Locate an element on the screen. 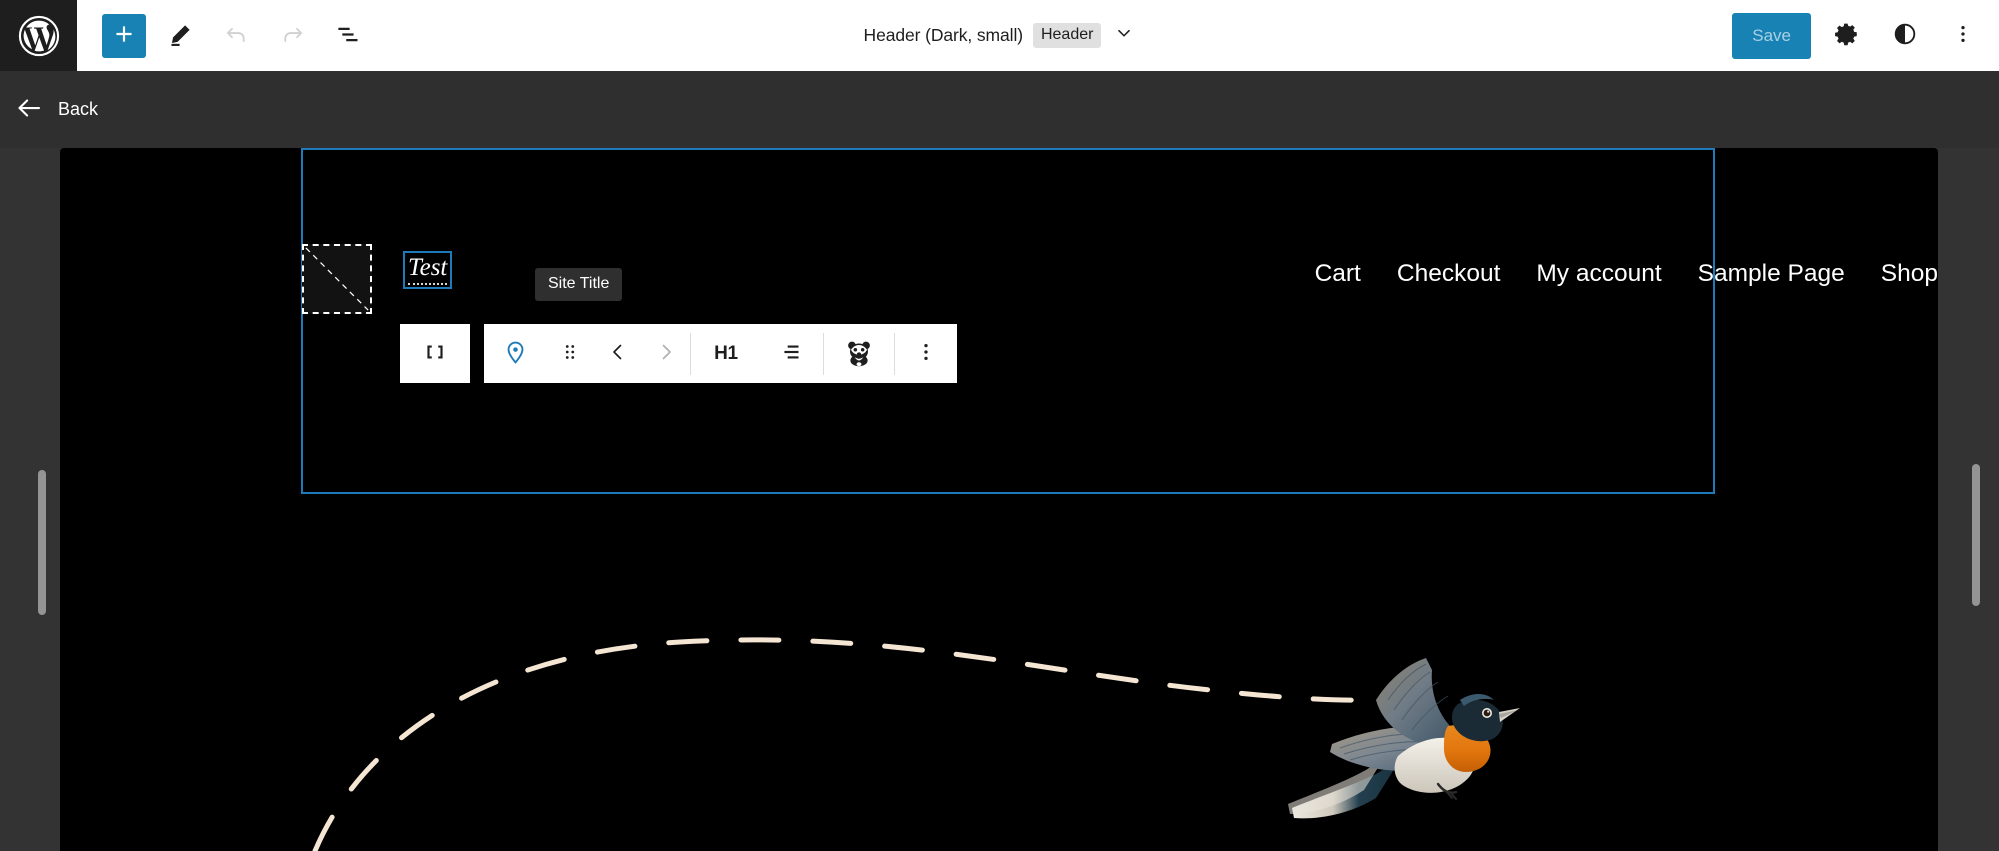  status-badge: Header is located at coordinates (1067, 35).